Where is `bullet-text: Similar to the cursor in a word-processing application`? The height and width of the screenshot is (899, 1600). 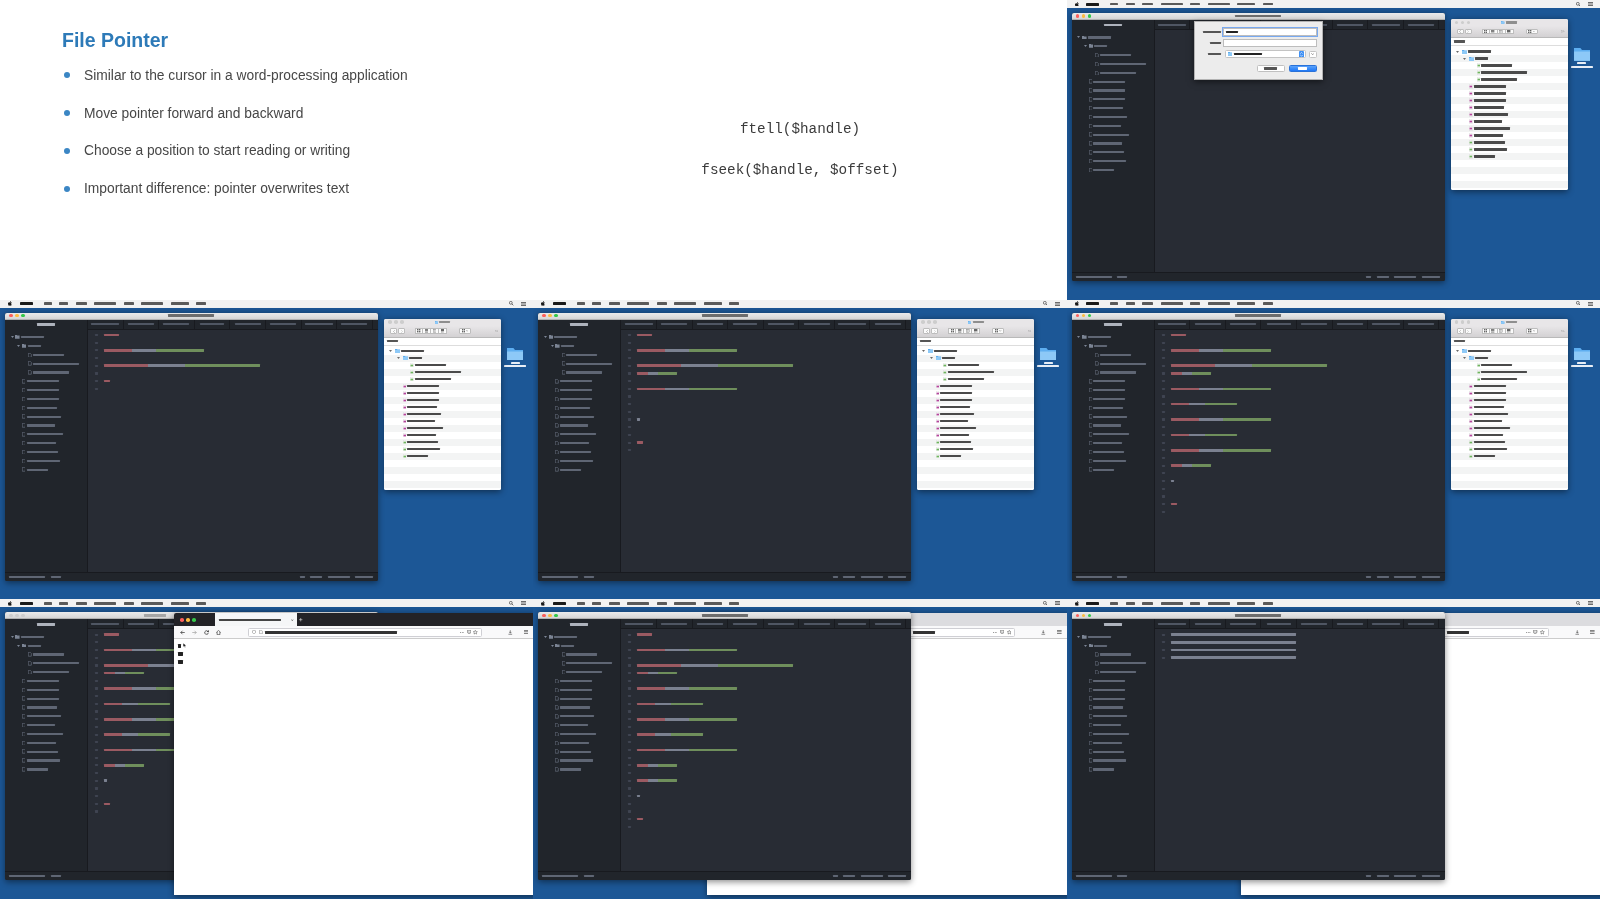 bullet-text: Similar to the cursor in a word-processing application is located at coordinates (246, 75).